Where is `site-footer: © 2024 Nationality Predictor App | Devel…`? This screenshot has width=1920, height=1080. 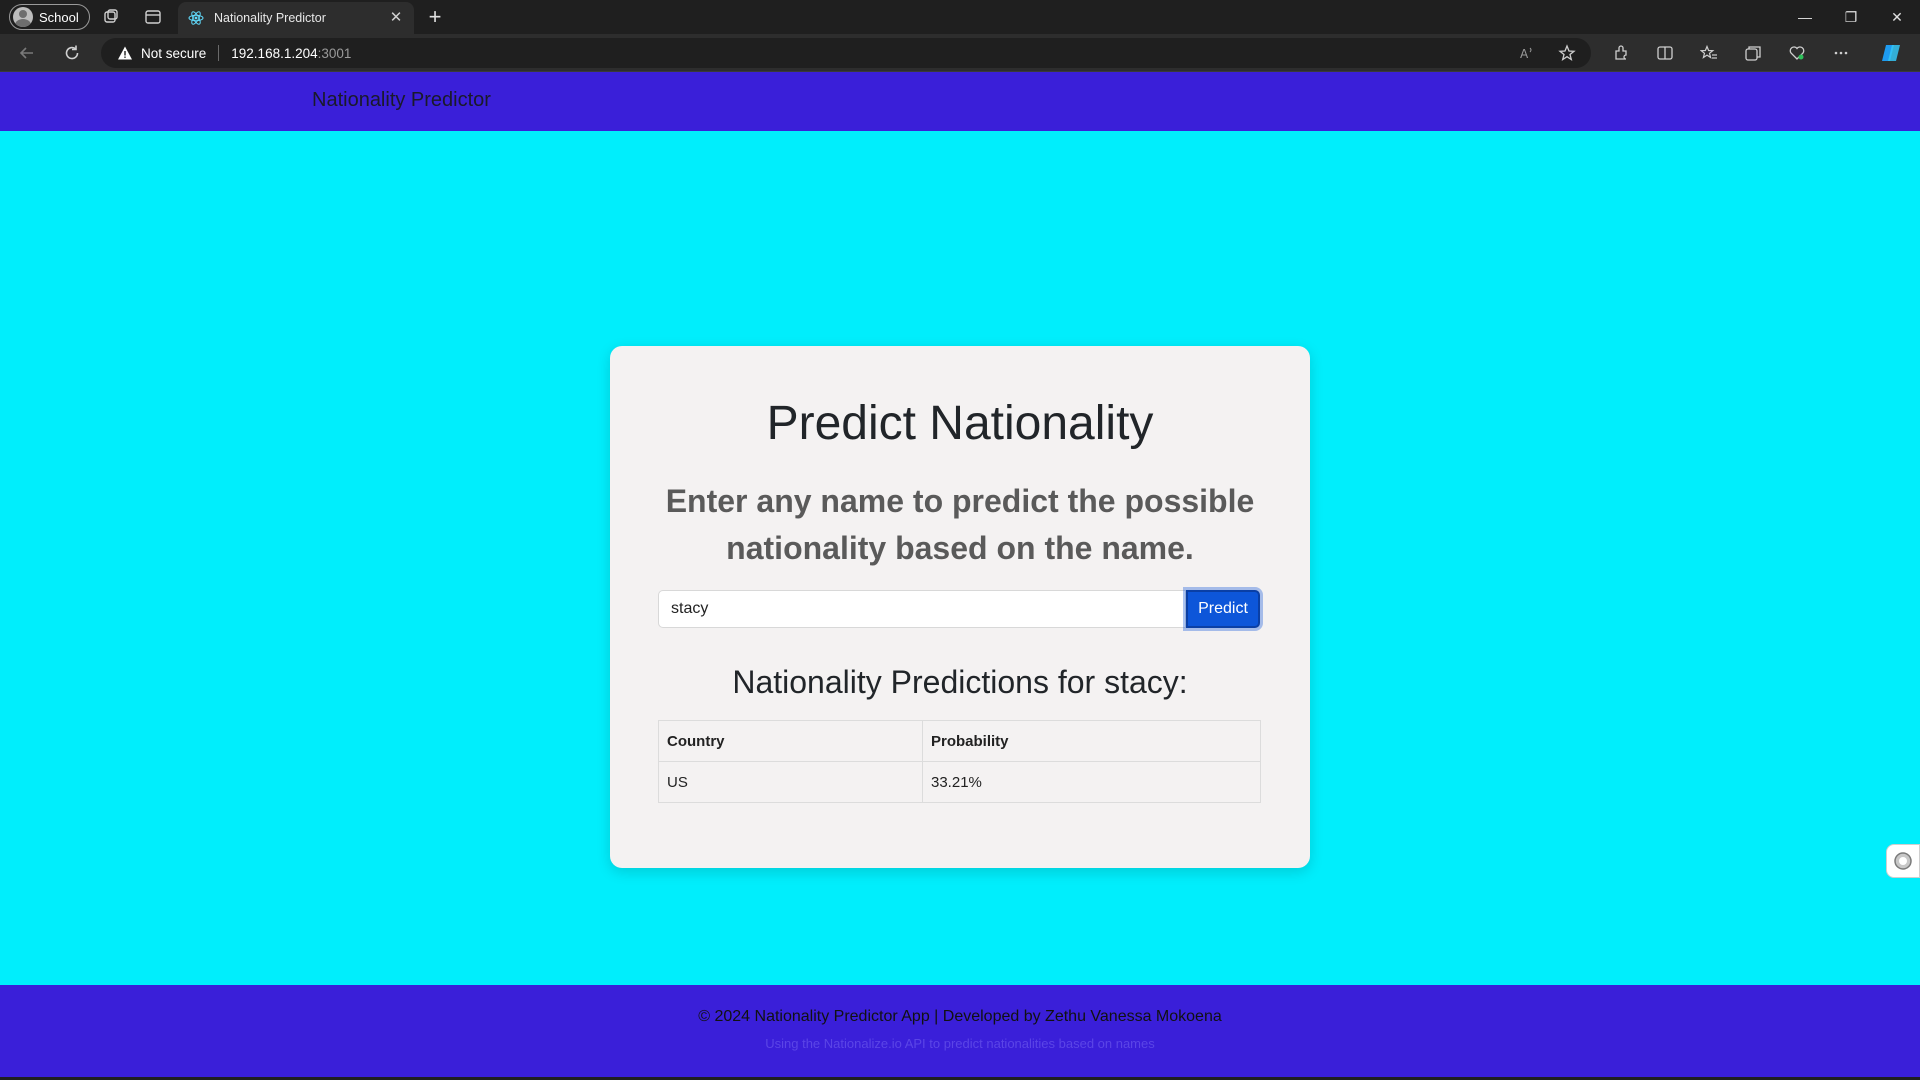 site-footer: © 2024 Nationality Predictor App | Devel… is located at coordinates (960, 1032).